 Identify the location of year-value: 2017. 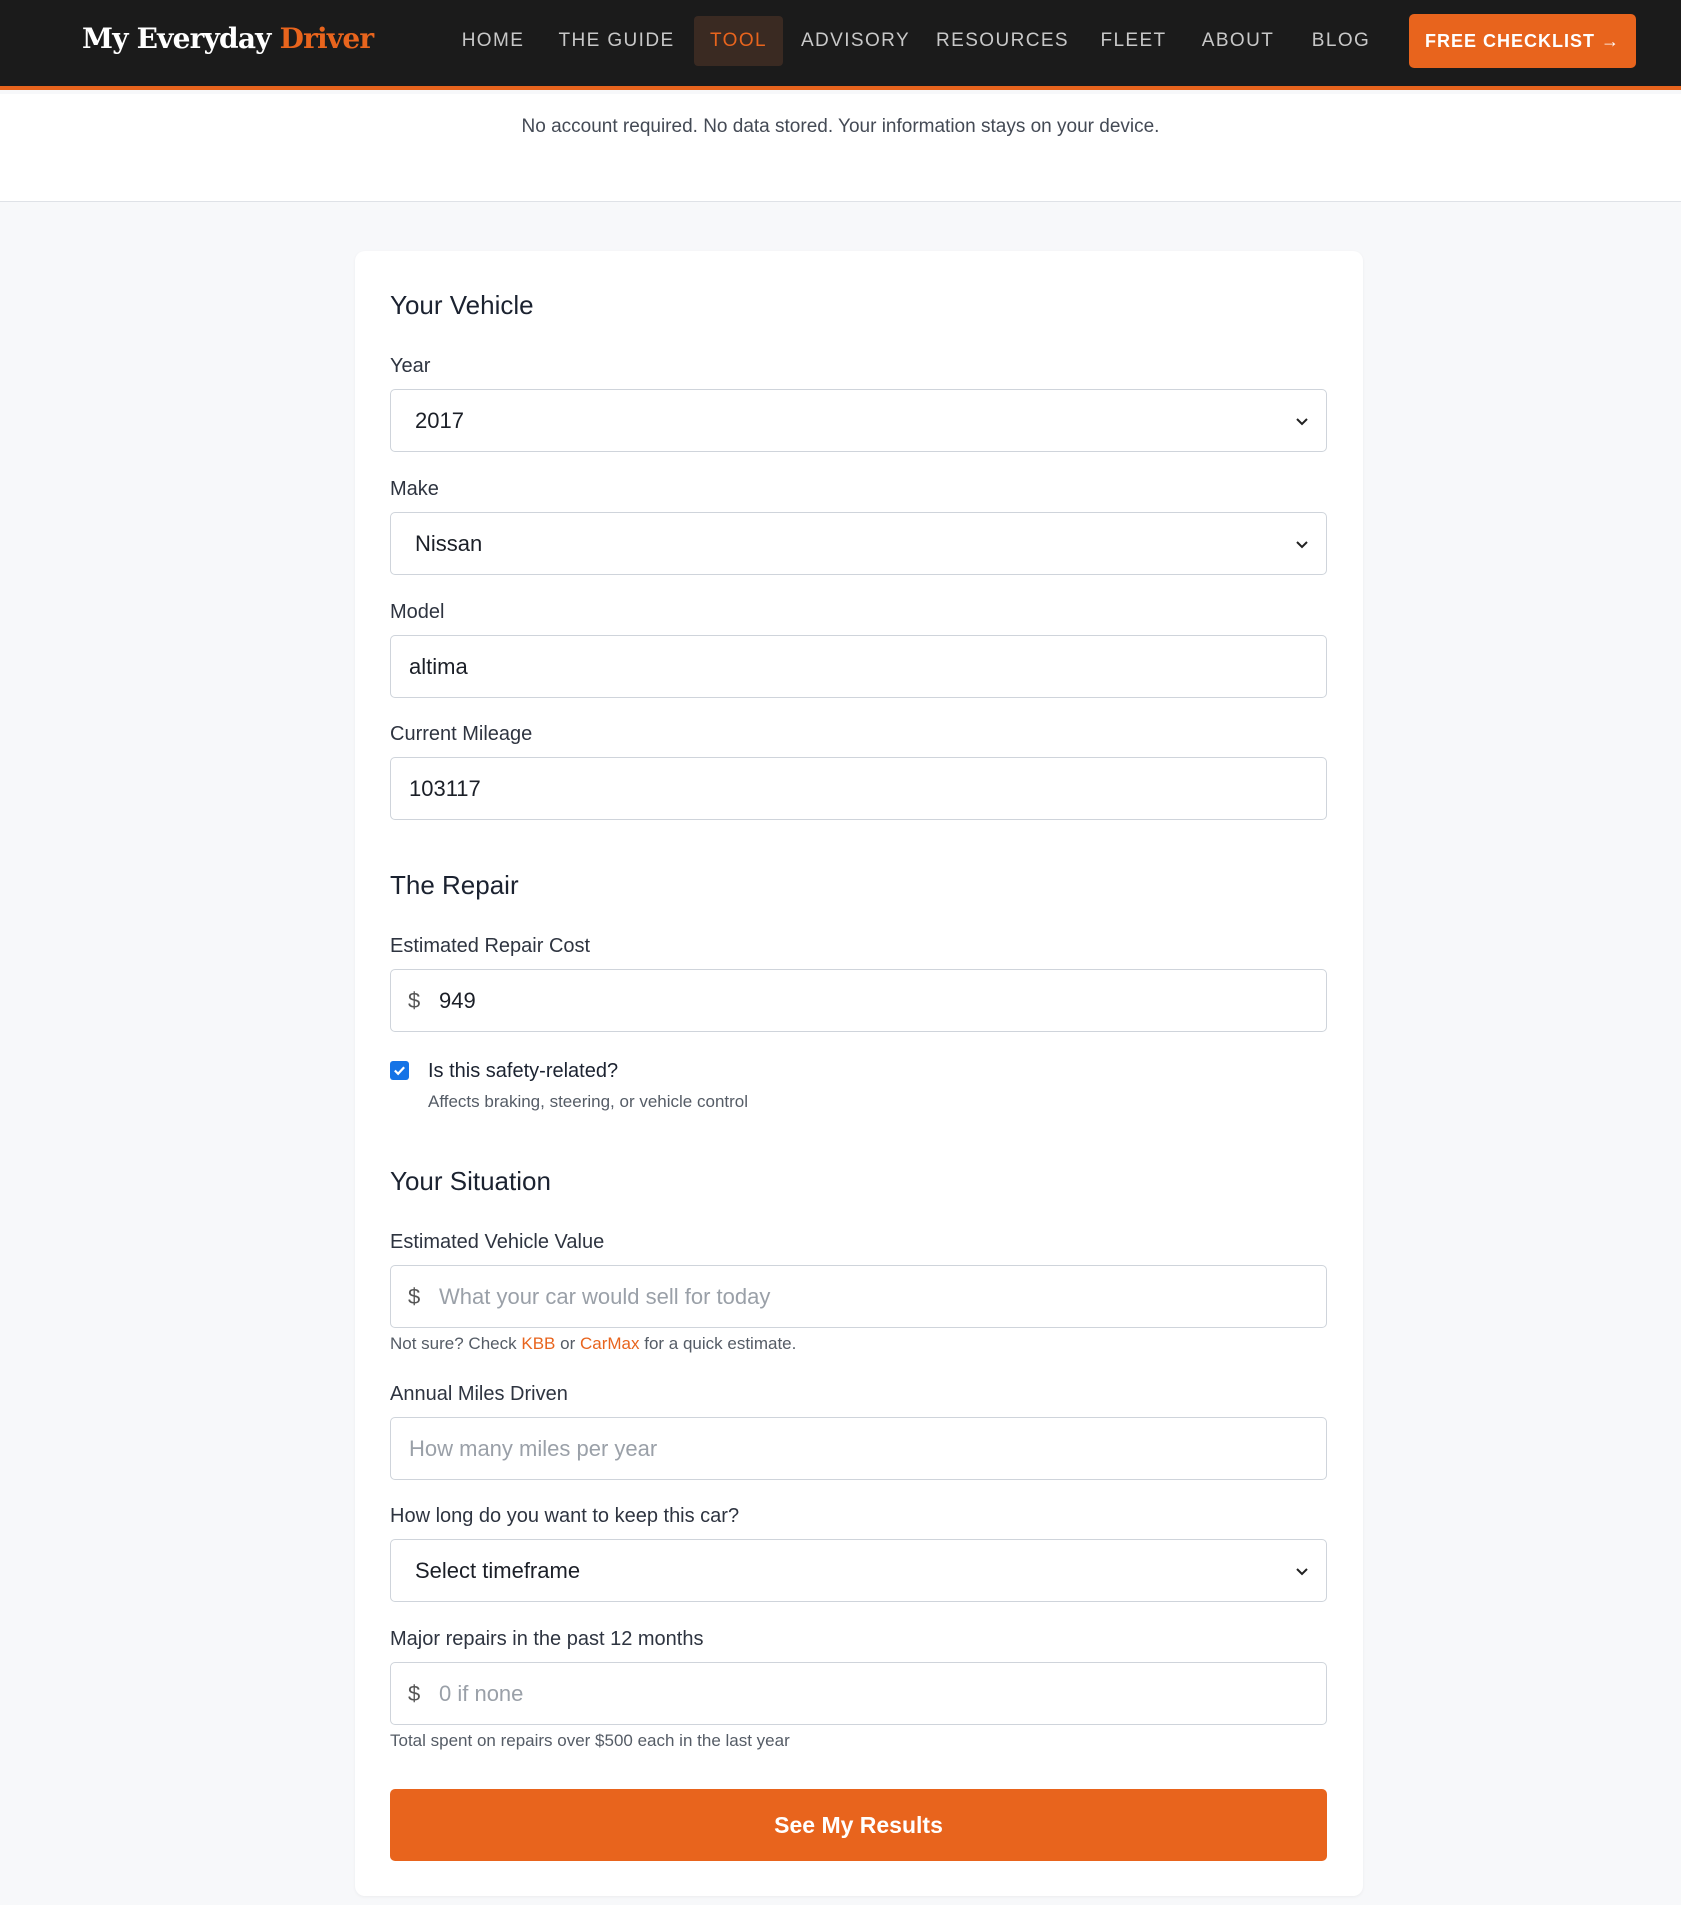
(439, 420).